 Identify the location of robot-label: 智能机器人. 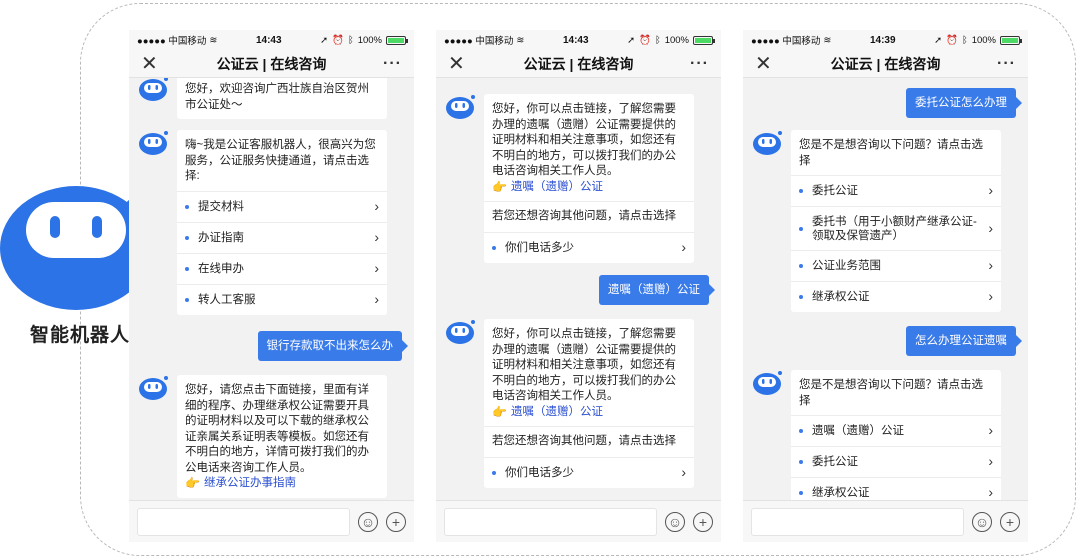
(79, 335).